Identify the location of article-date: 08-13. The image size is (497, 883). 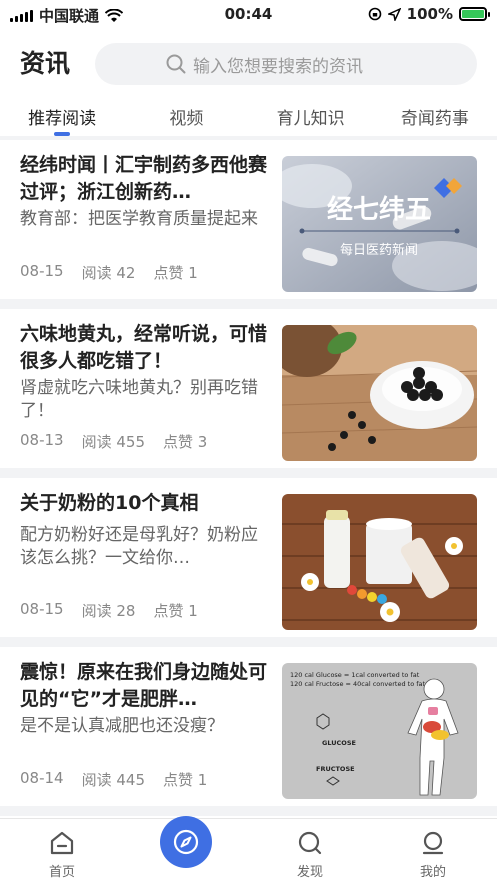
(42, 440).